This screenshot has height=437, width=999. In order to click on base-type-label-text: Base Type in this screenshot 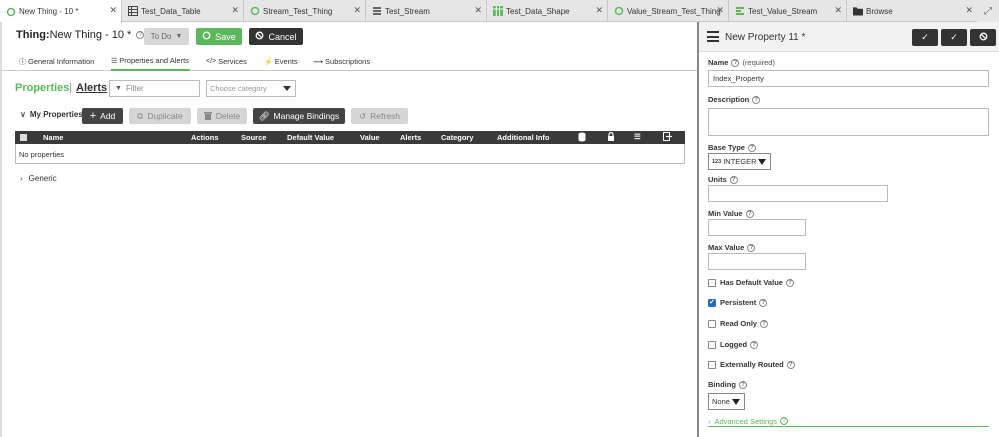, I will do `click(726, 147)`.